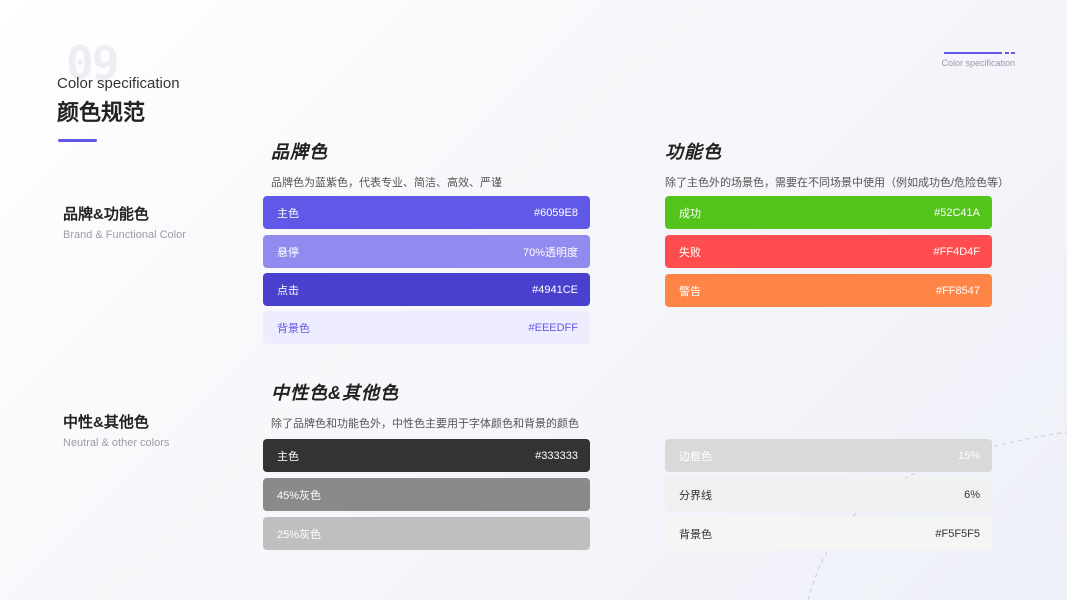 Image resolution: width=1067 pixels, height=600 pixels. Describe the element at coordinates (426, 494) in the screenshot. I see `swatch-gray-45: 45%灰色` at that location.